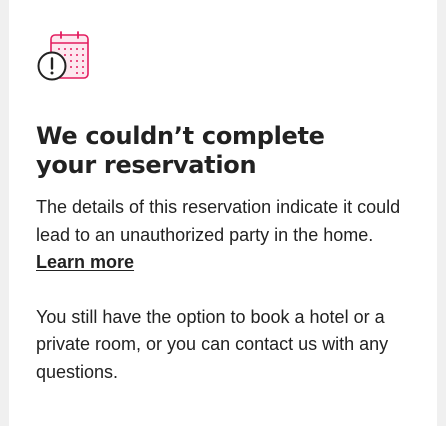  Describe the element at coordinates (66, 57) in the screenshot. I see `calendar-warning-icon` at that location.